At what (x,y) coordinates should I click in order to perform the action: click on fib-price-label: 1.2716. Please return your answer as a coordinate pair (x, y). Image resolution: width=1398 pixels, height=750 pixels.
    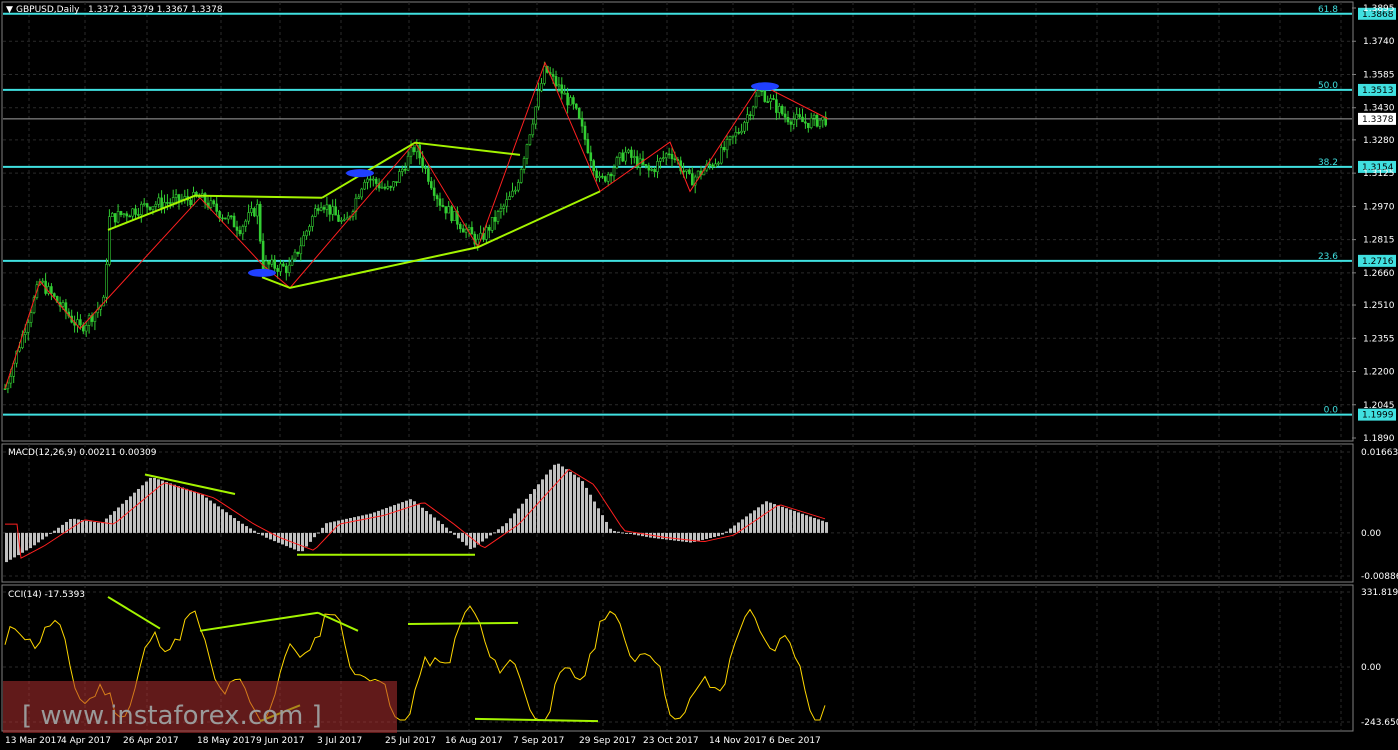
    Looking at the image, I should click on (1378, 262).